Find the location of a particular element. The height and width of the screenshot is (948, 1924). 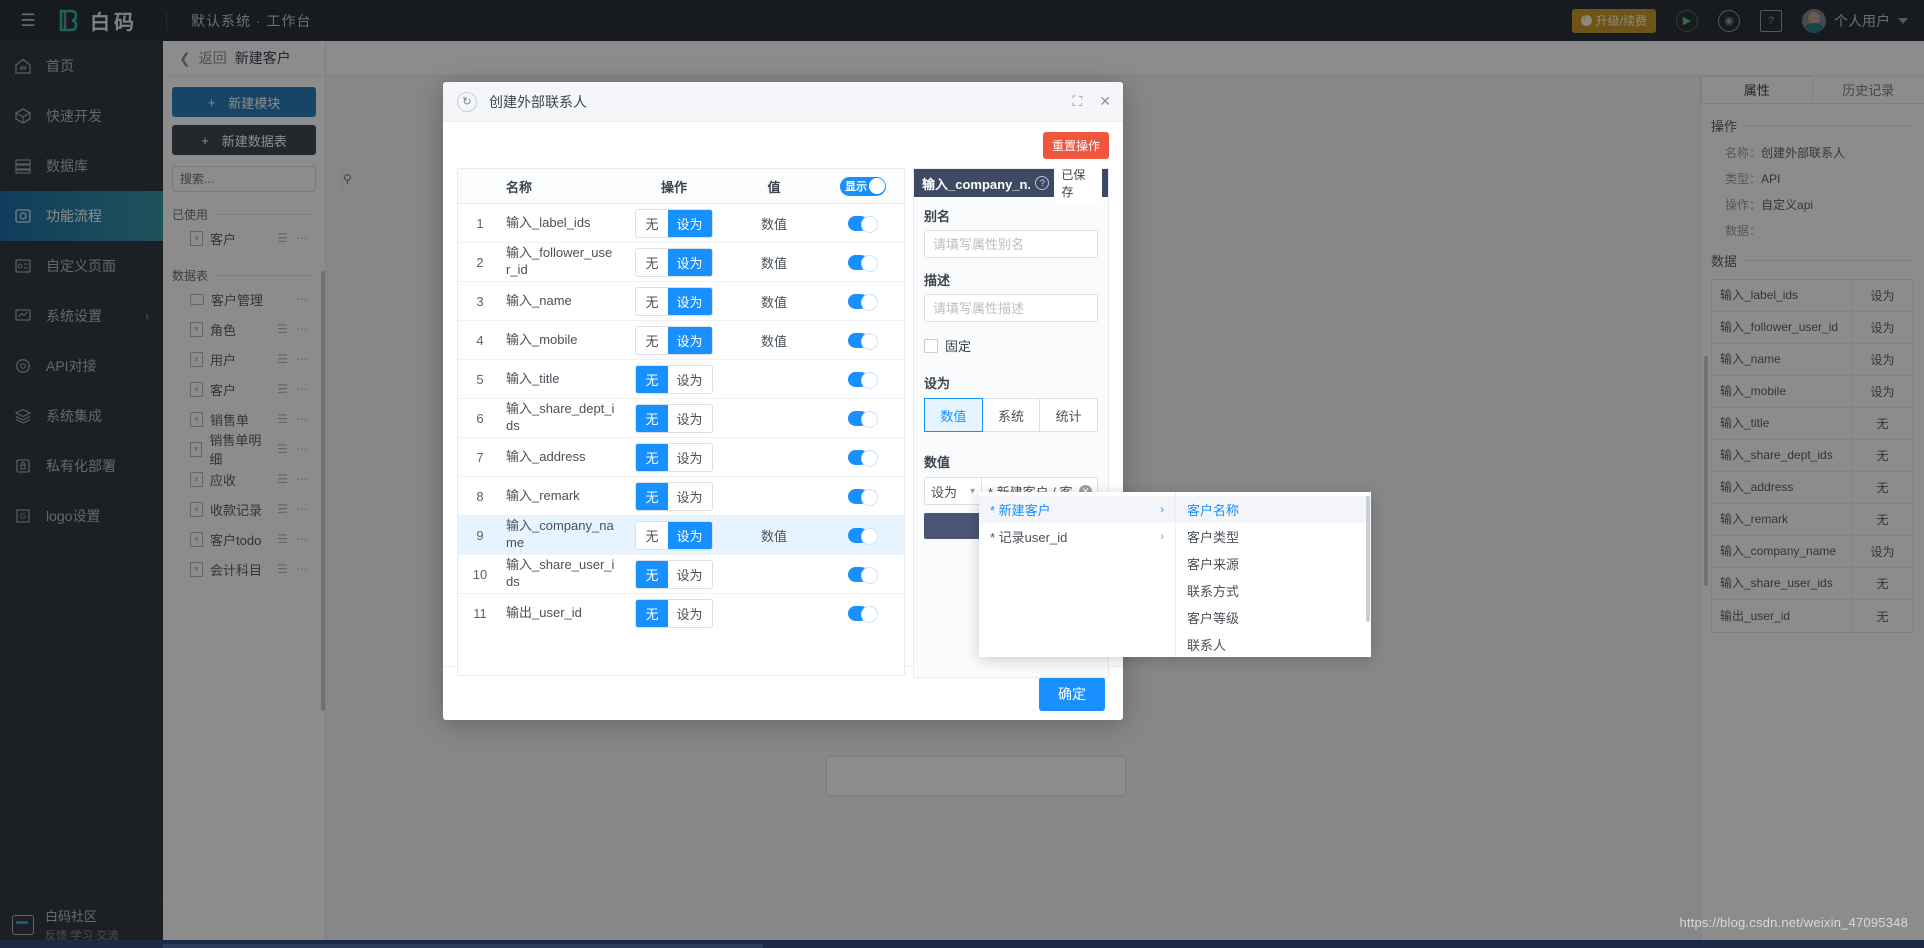

setas-label: 设为 is located at coordinates (937, 383).